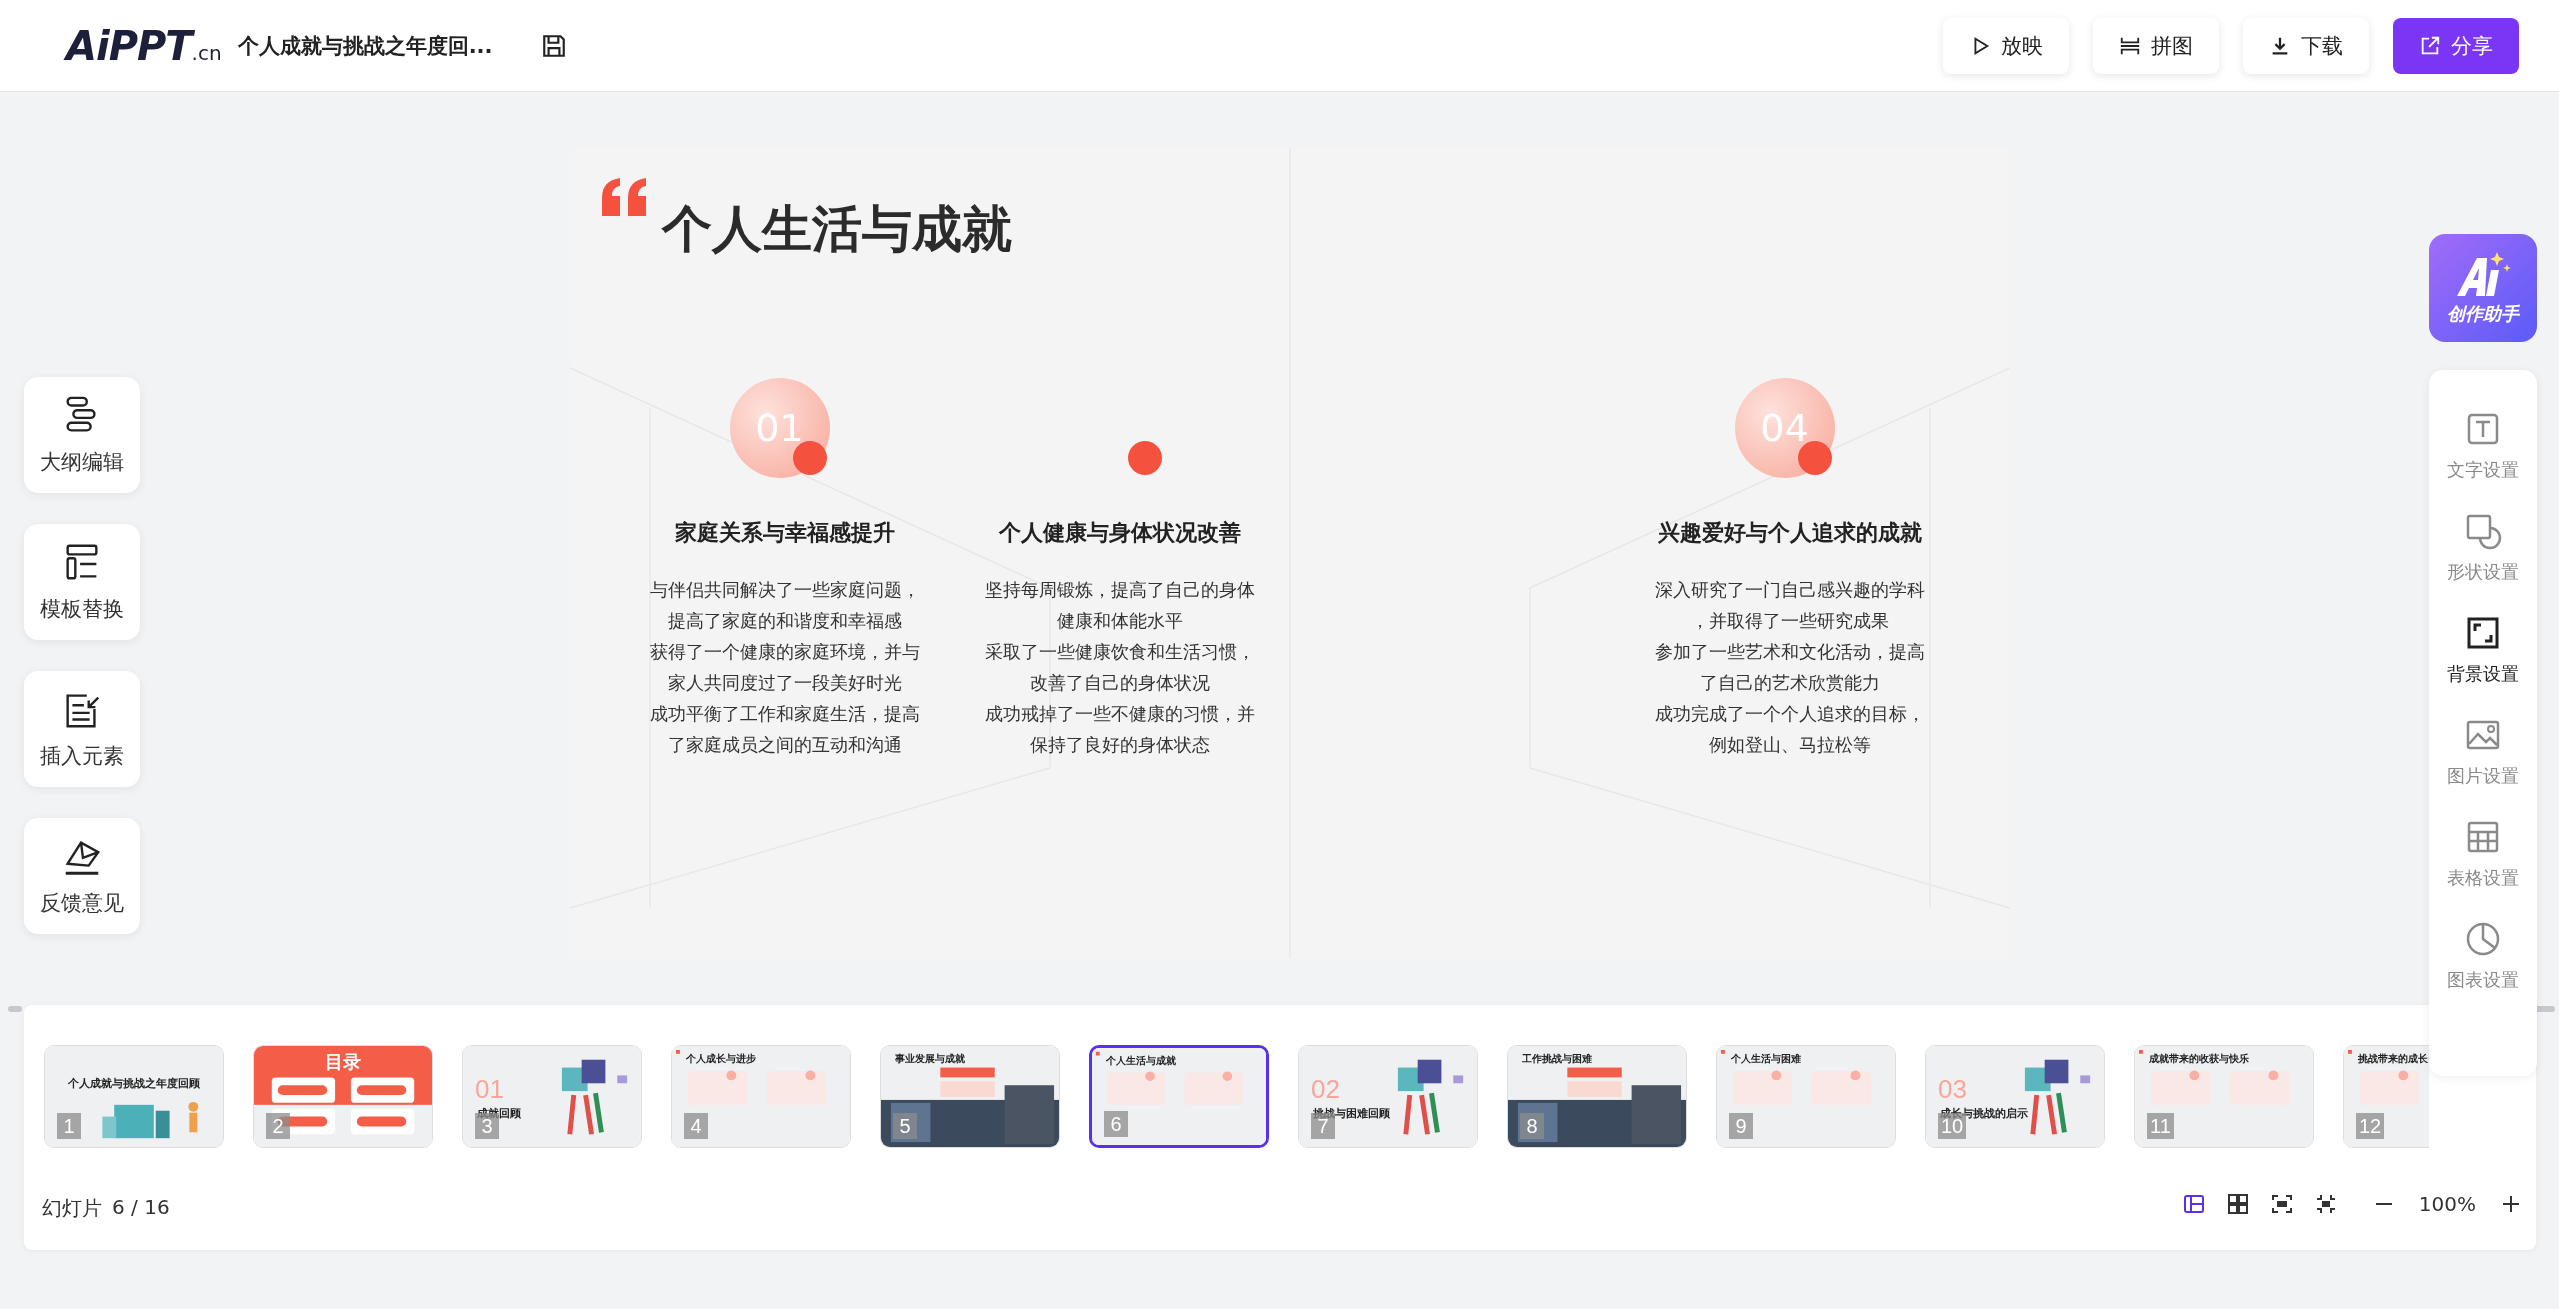 Image resolution: width=2559 pixels, height=1309 pixels. I want to click on share-icon, so click(2430, 45).